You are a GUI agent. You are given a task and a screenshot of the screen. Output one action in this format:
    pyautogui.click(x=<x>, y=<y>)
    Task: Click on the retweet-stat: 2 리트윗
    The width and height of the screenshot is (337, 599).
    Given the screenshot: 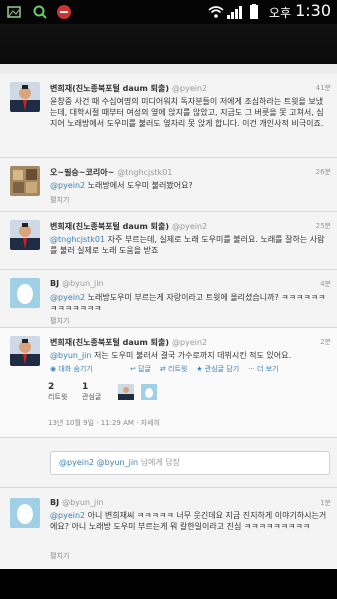 What is the action you would take?
    pyautogui.click(x=57, y=392)
    